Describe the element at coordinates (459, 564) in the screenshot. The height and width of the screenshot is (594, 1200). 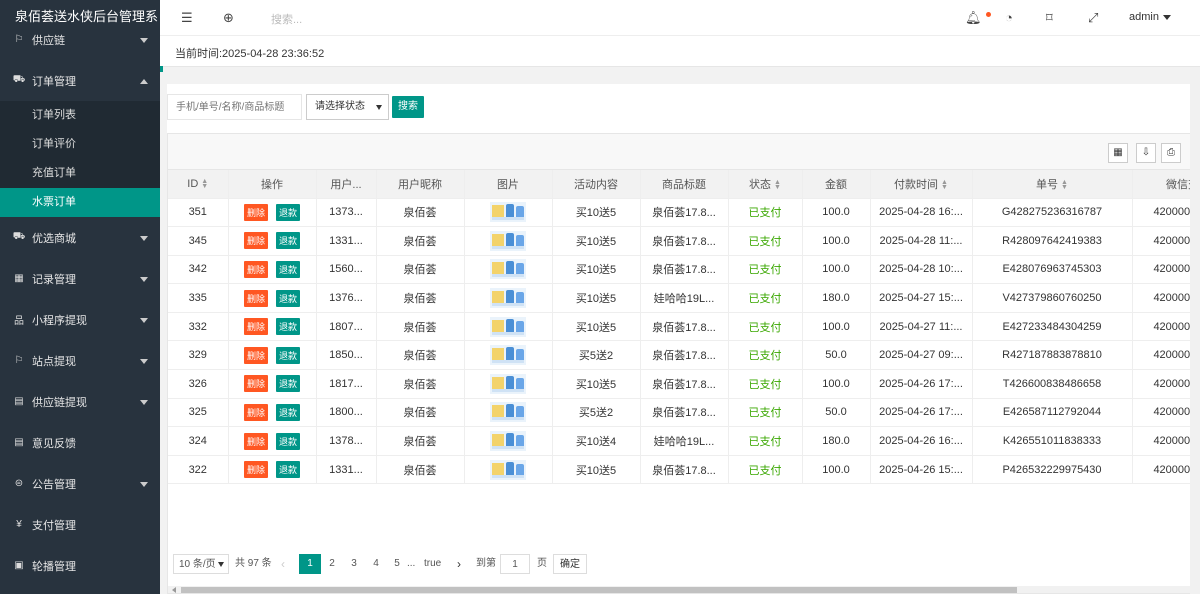
I see `next-page-icon: ›` at that location.